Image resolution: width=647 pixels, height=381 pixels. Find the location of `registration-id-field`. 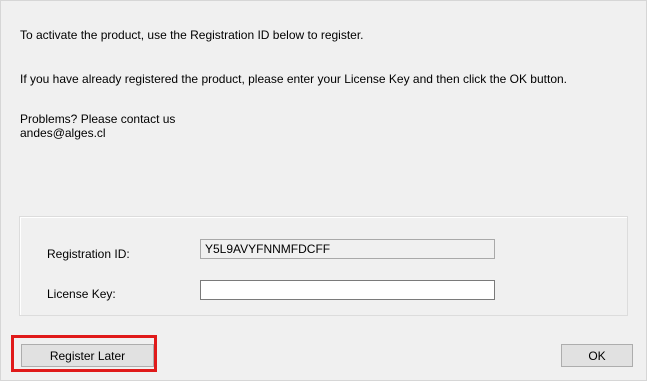

registration-id-field is located at coordinates (347, 249).